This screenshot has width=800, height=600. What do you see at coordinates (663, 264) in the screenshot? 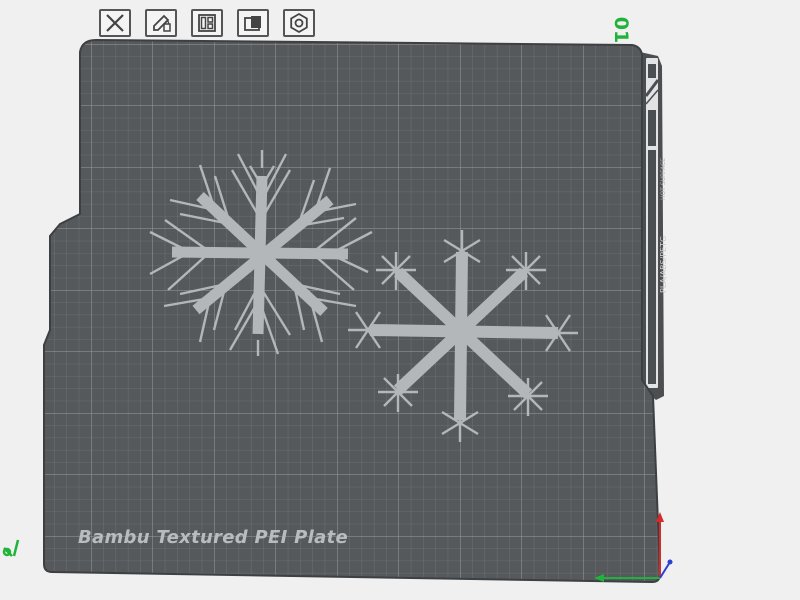
I see `filament-tag: PLA/ABS/PETG` at bounding box center [663, 264].